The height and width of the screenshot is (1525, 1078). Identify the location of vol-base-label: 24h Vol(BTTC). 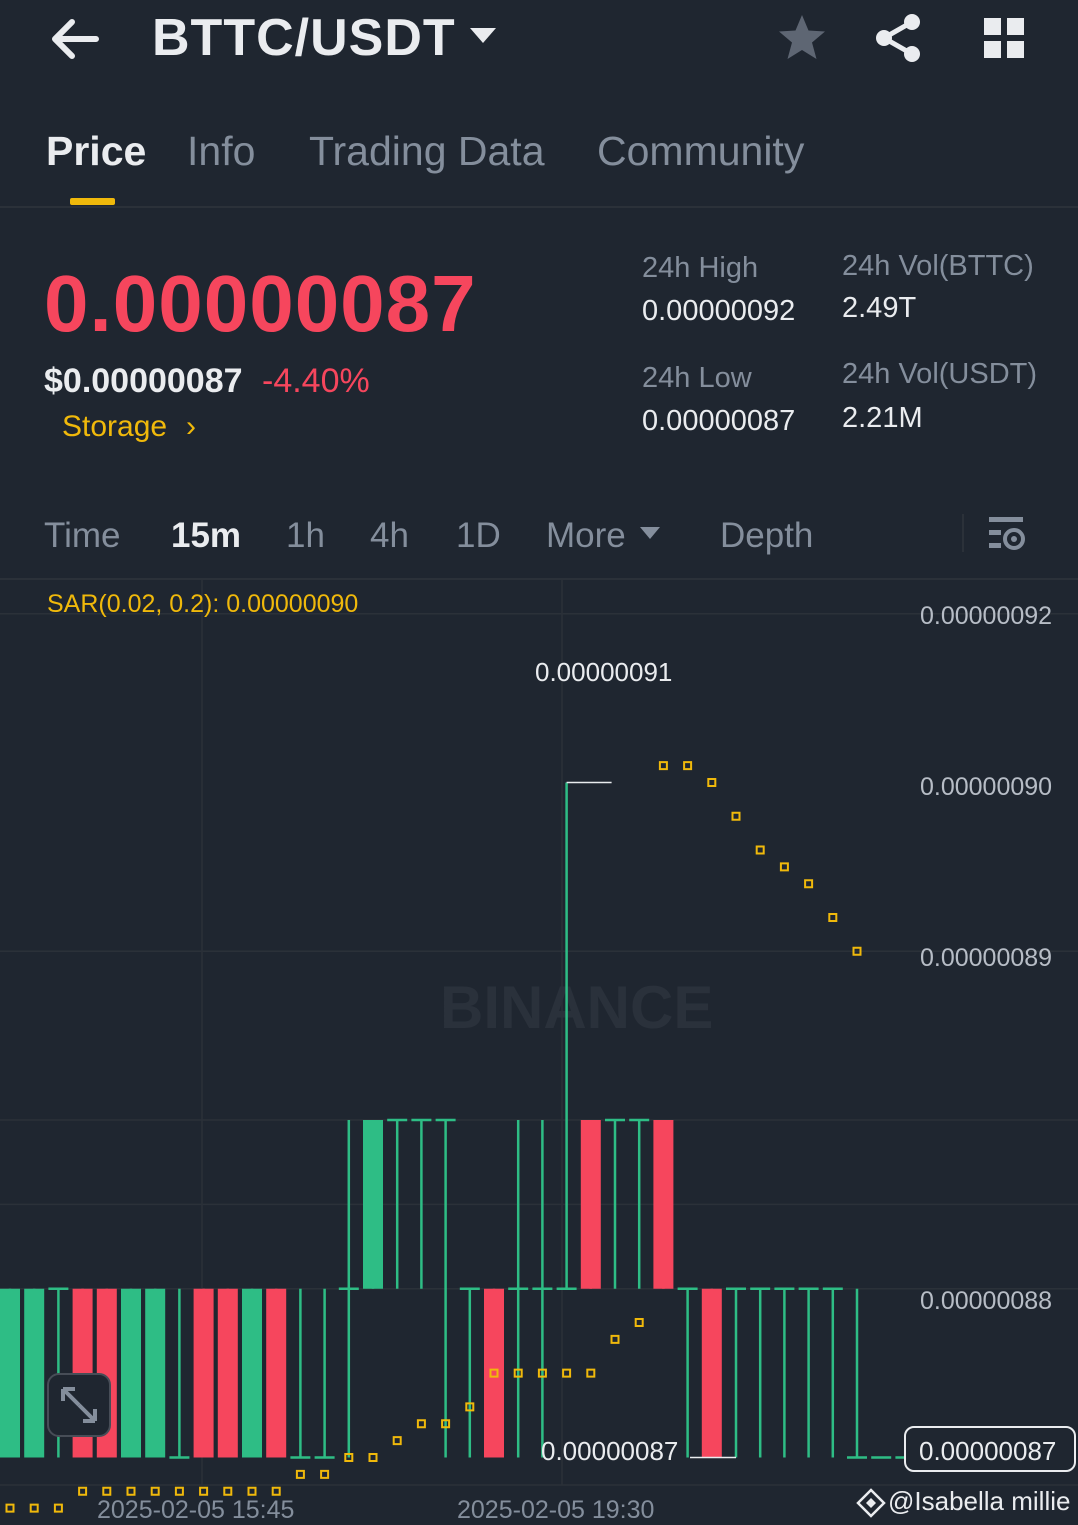
(938, 266).